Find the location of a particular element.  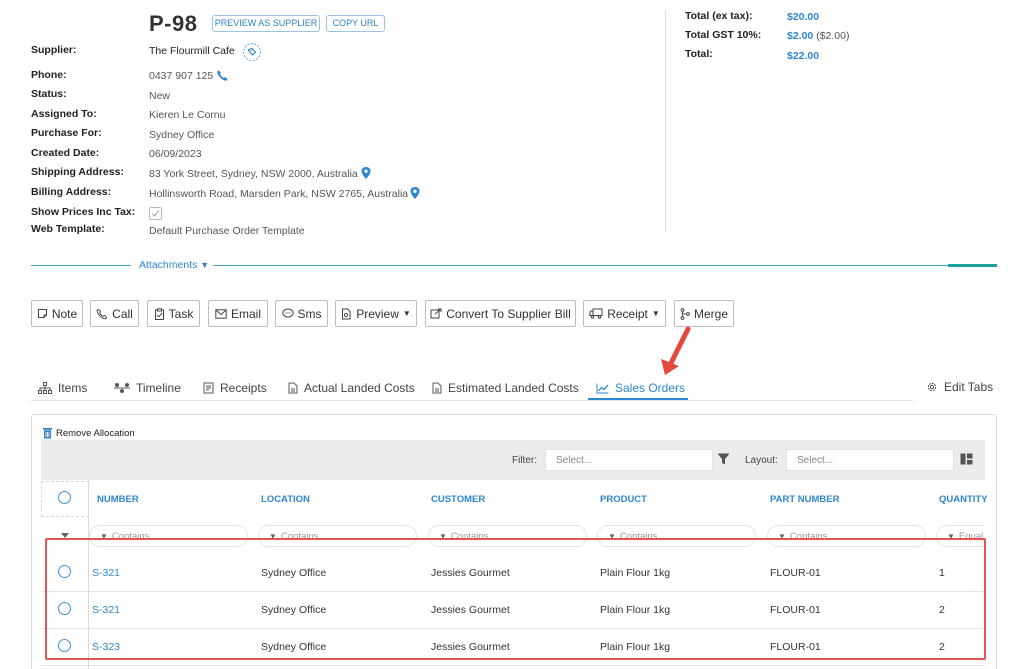

purchase-for-value: Sydney Office is located at coordinates (181, 135).